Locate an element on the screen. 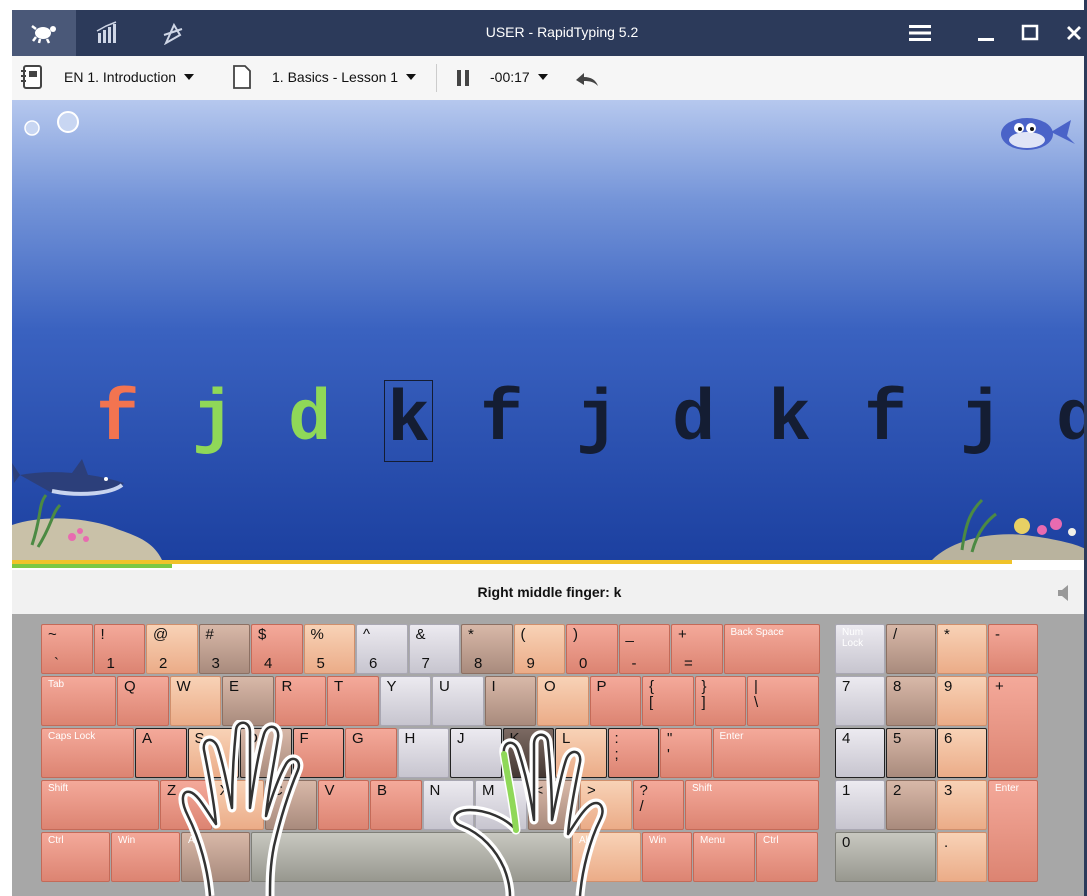 The height and width of the screenshot is (896, 1087). key-row1-2: @2 is located at coordinates (172, 649).